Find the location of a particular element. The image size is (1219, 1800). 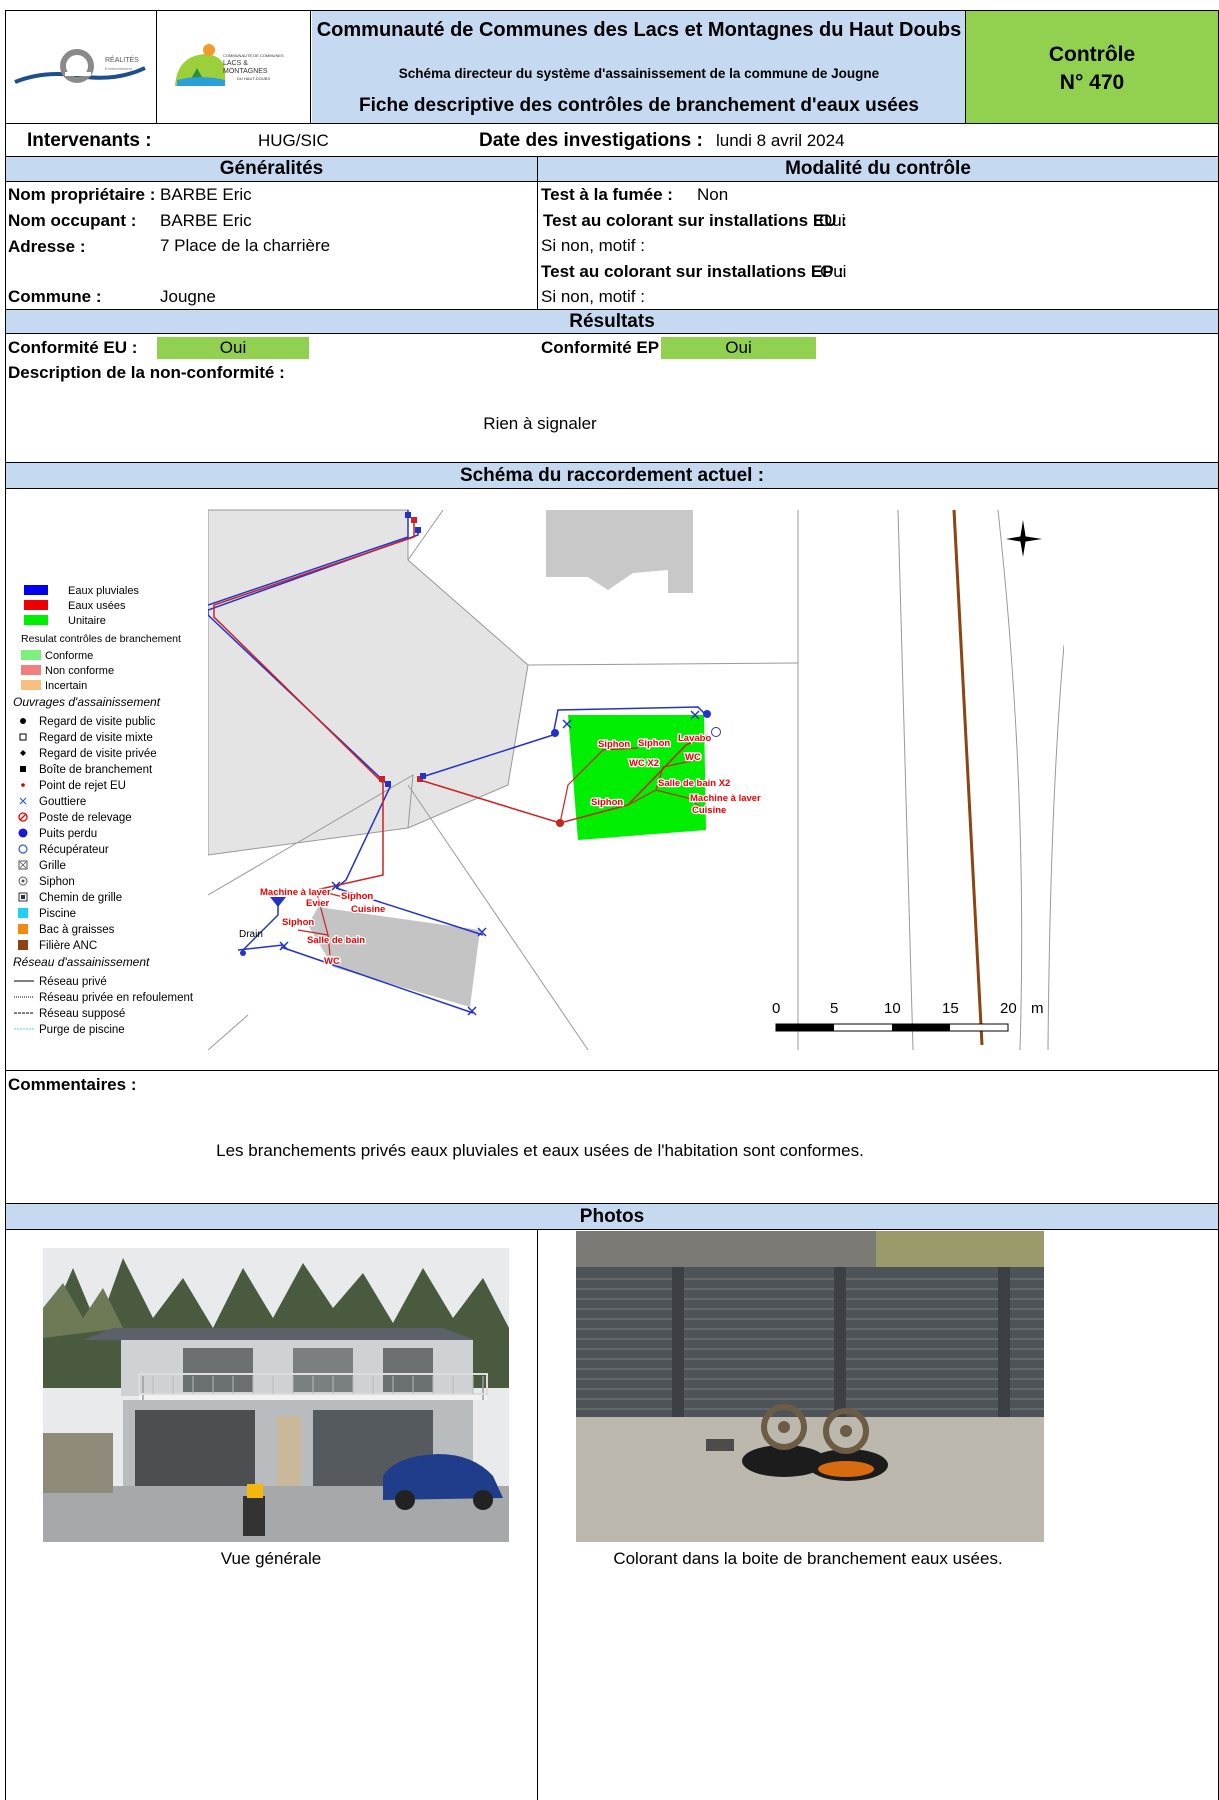

legend-network-2: Réseau supposé is located at coordinates (82, 1014).